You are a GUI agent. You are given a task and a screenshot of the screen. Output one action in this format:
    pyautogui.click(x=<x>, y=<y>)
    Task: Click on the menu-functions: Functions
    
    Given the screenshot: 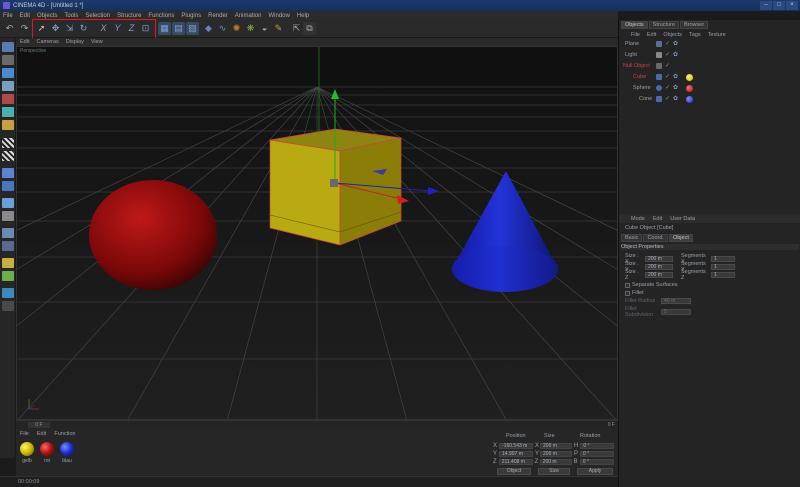 What is the action you would take?
    pyautogui.click(x=161, y=16)
    